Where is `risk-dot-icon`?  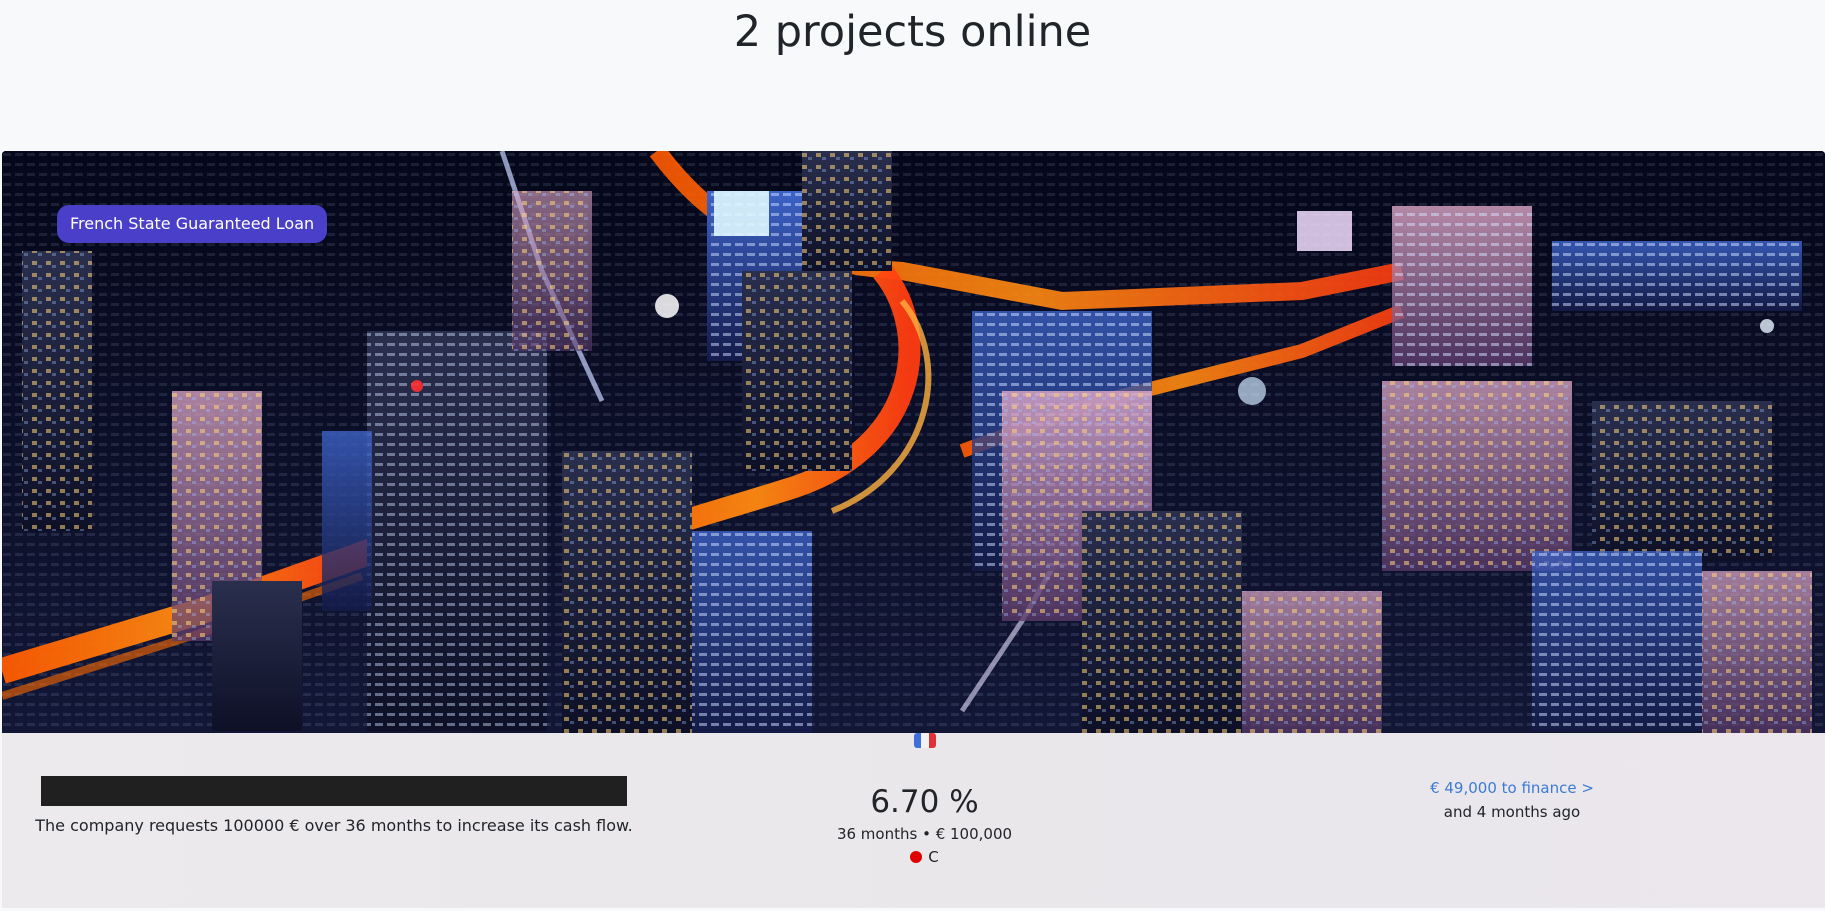 risk-dot-icon is located at coordinates (916, 857).